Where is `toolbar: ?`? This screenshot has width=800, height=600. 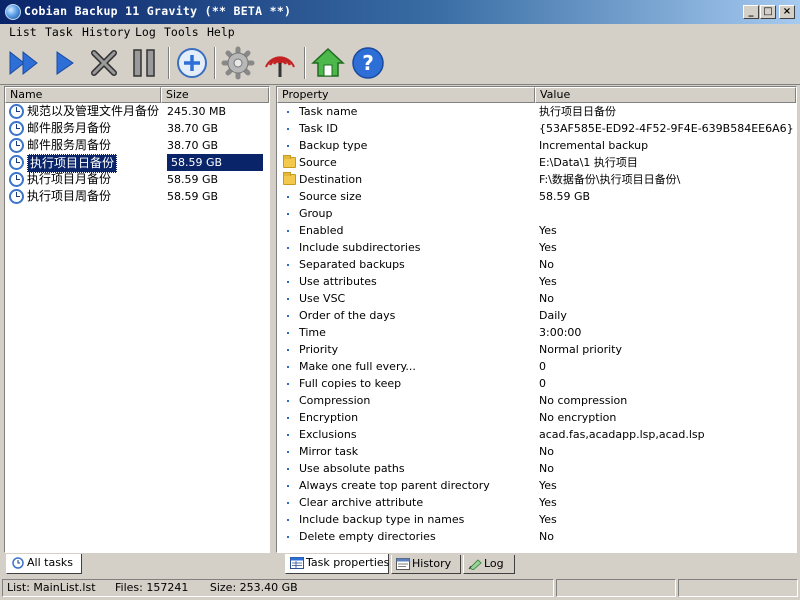 toolbar: ? is located at coordinates (400, 64).